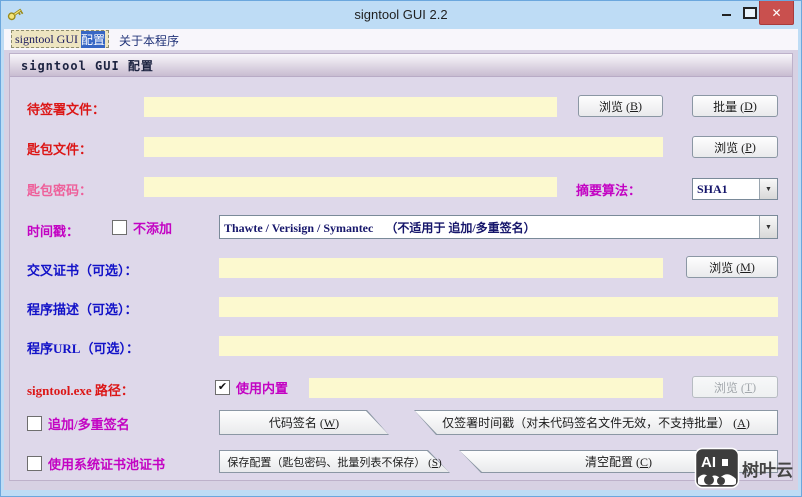 Image resolution: width=802 pixels, height=497 pixels. I want to click on timestamp-dropdown-button: ▼, so click(768, 227).